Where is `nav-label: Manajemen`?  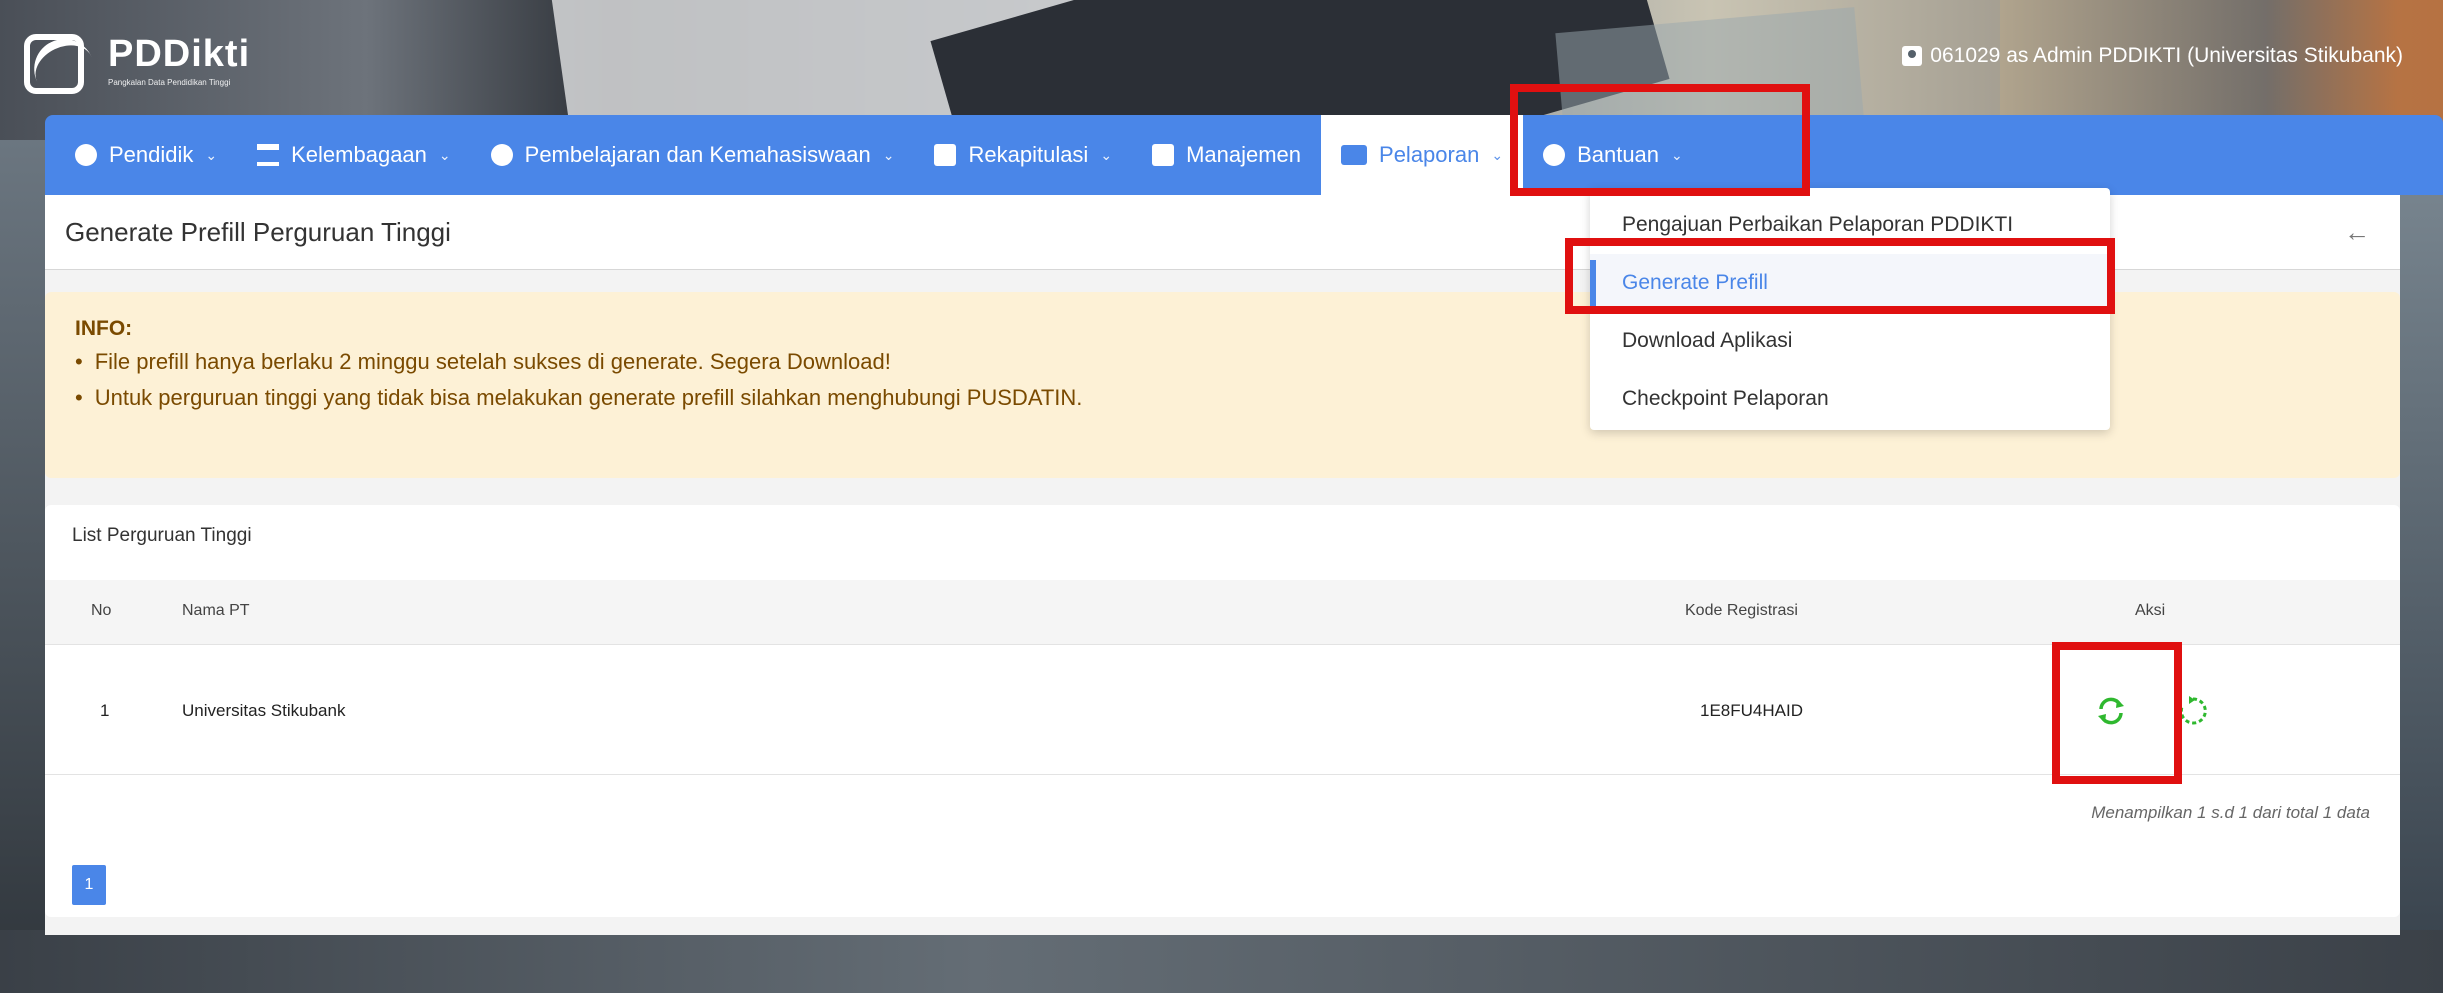
nav-label: Manajemen is located at coordinates (1244, 154).